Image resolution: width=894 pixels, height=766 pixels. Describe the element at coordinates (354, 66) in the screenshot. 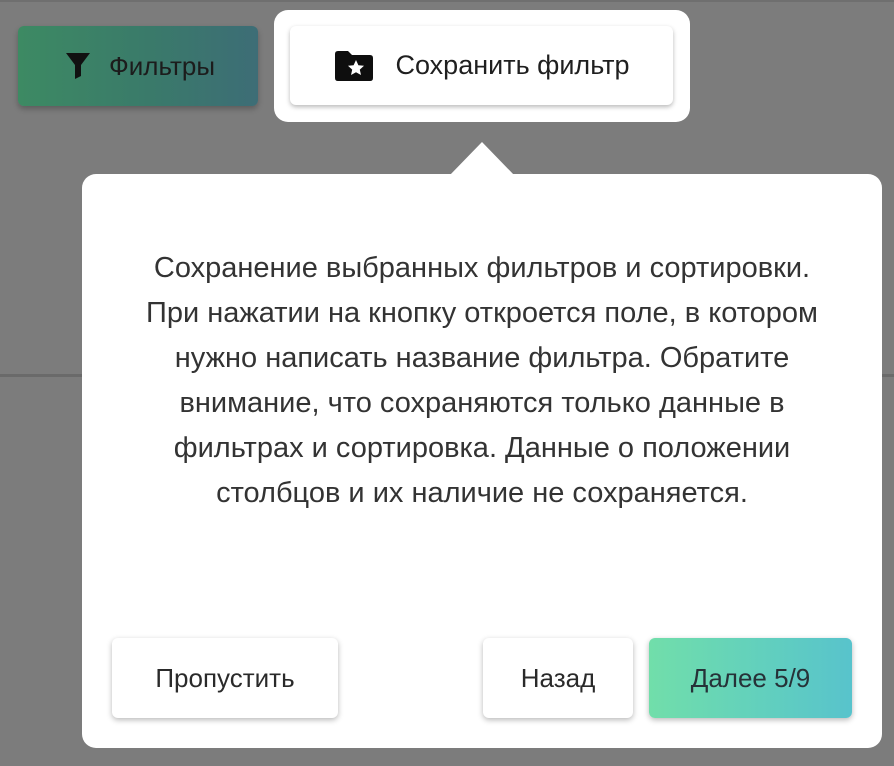

I see `folder-star-icon` at that location.